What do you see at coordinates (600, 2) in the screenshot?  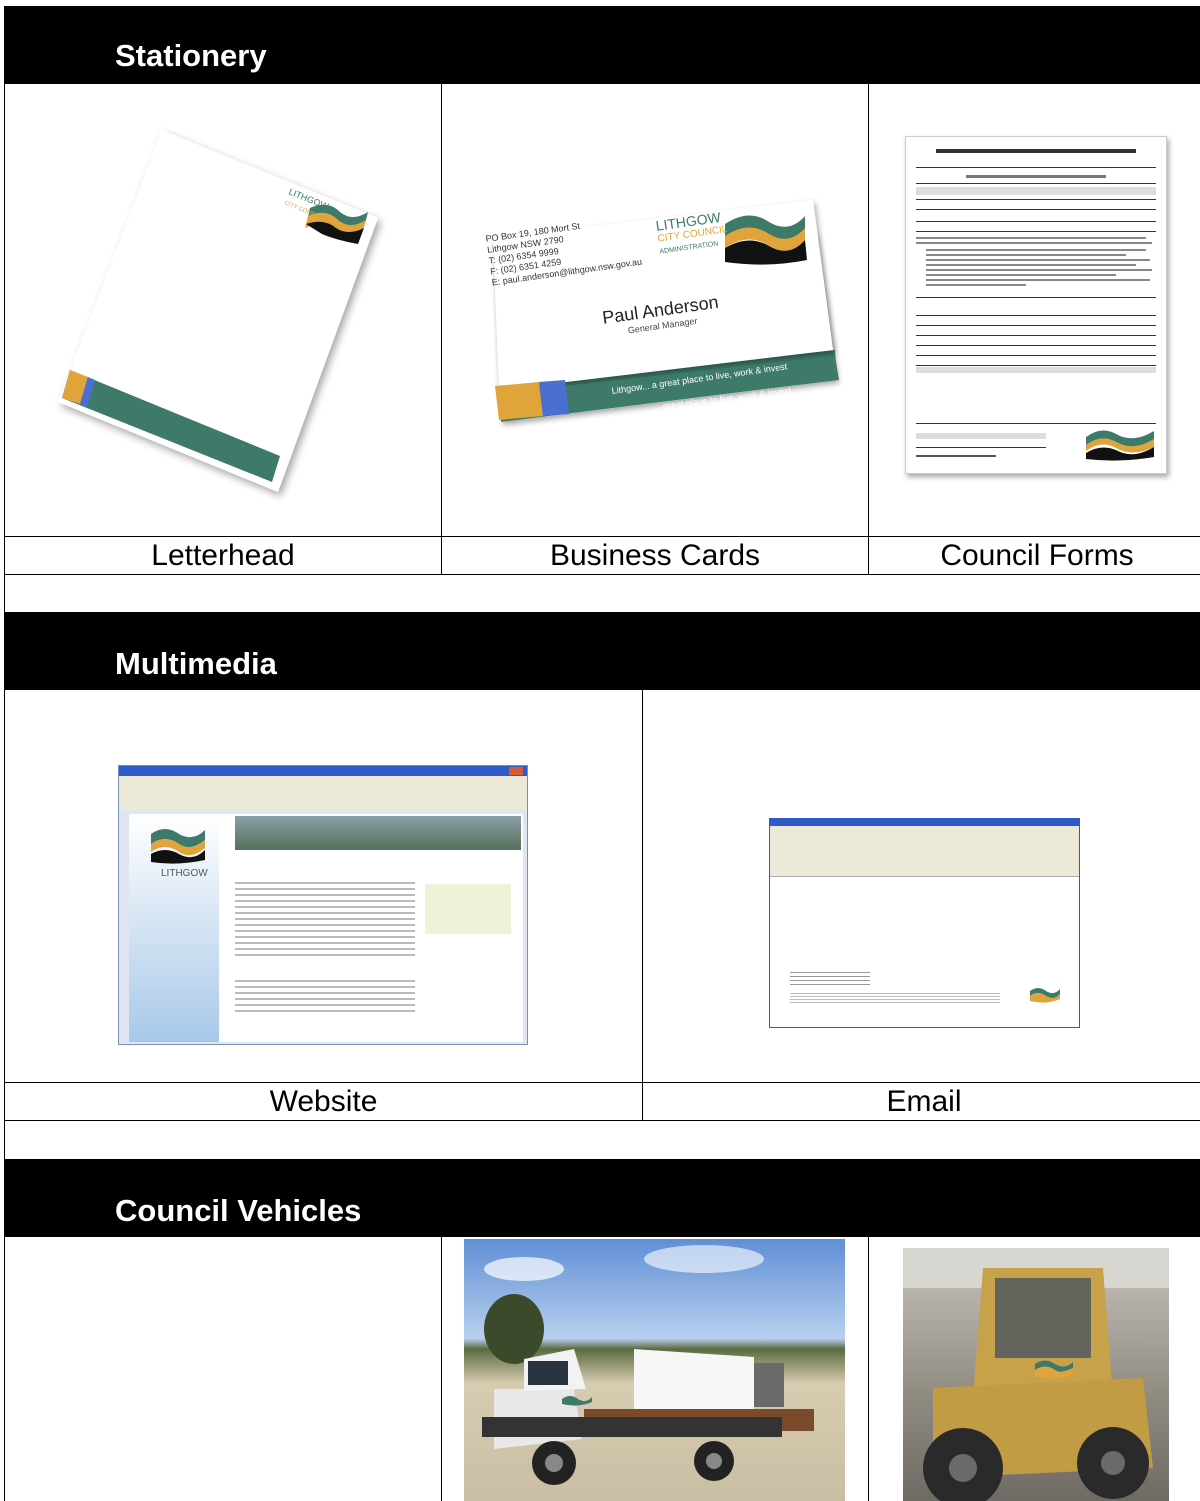 I see `cut-top-text` at bounding box center [600, 2].